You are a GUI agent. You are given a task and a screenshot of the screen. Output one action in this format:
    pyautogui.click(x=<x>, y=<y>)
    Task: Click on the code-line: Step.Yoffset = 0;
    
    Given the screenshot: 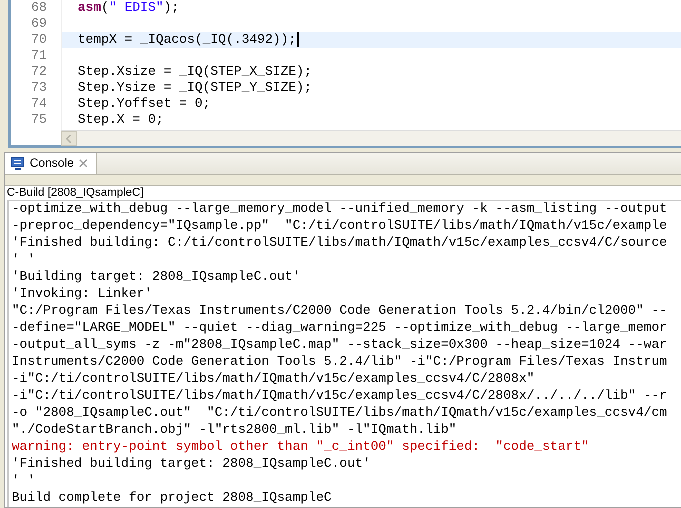 What is the action you would take?
    pyautogui.click(x=144, y=104)
    